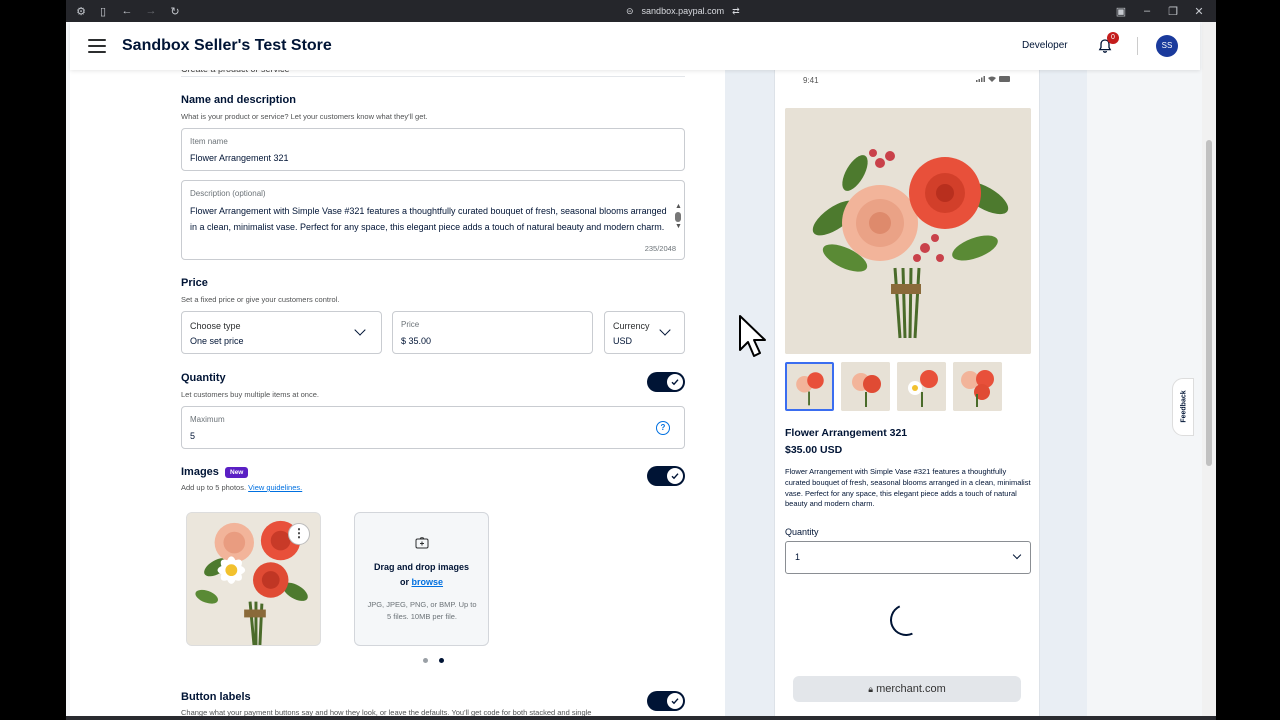  What do you see at coordinates (802, 532) in the screenshot?
I see `preview-quantity-label: Quantity` at bounding box center [802, 532].